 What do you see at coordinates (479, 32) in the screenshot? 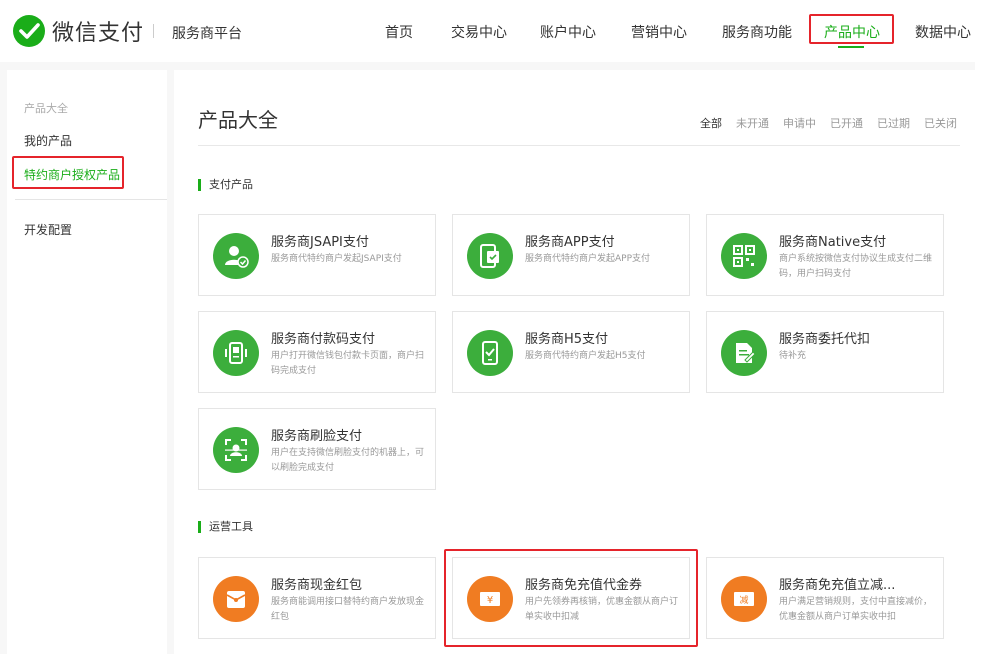
I see `nav-transactions: 交易中心` at bounding box center [479, 32].